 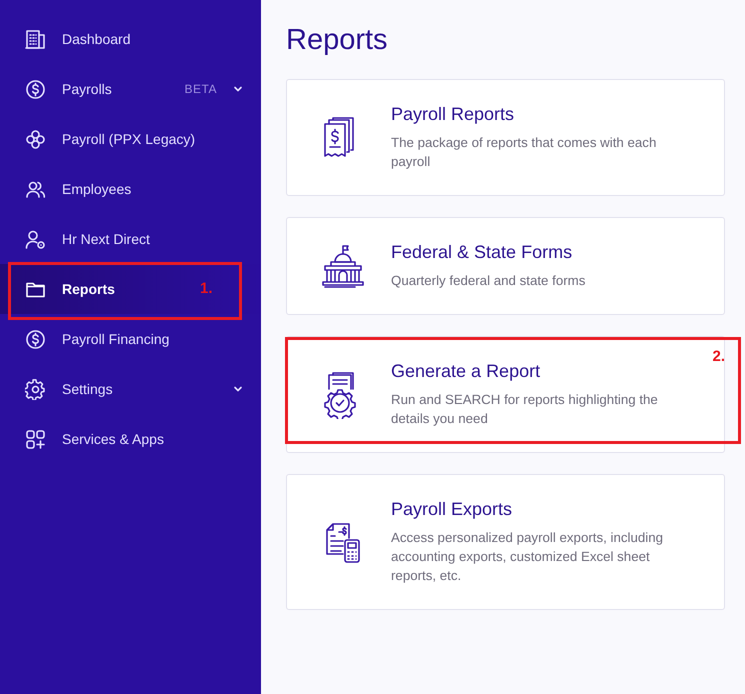 I want to click on step-number: 1., so click(x=206, y=288).